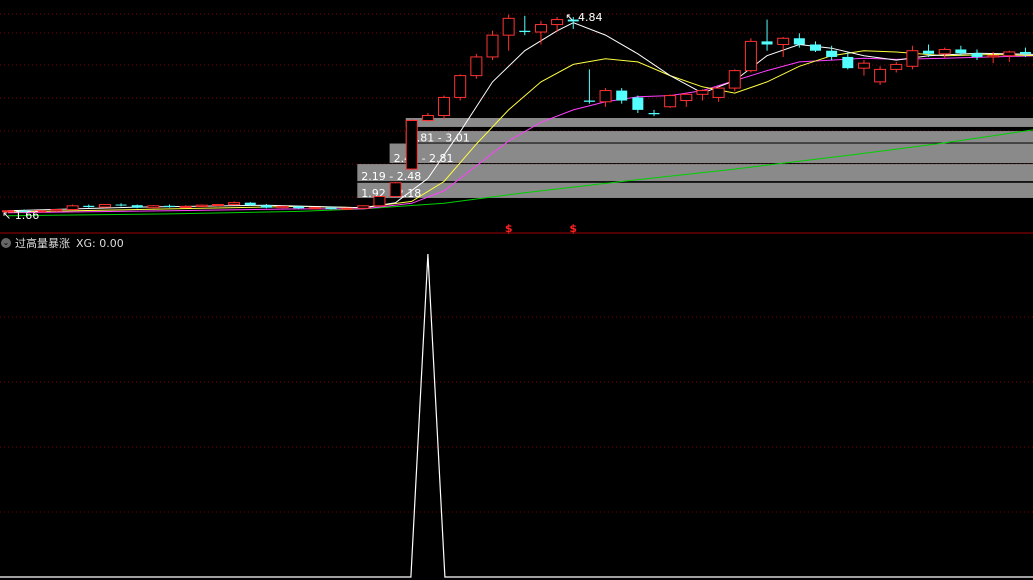 The width and height of the screenshot is (1033, 580). What do you see at coordinates (440, 138) in the screenshot?
I see `chip-label: 2.81 - 3.01` at bounding box center [440, 138].